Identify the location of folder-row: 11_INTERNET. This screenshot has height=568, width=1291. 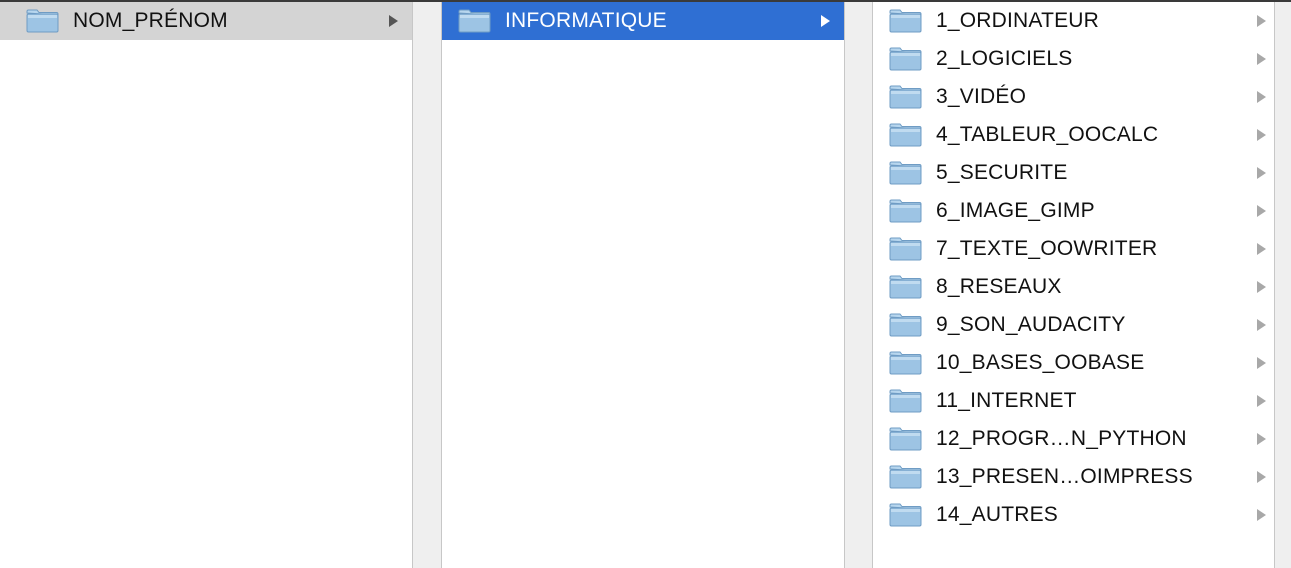
(1073, 401).